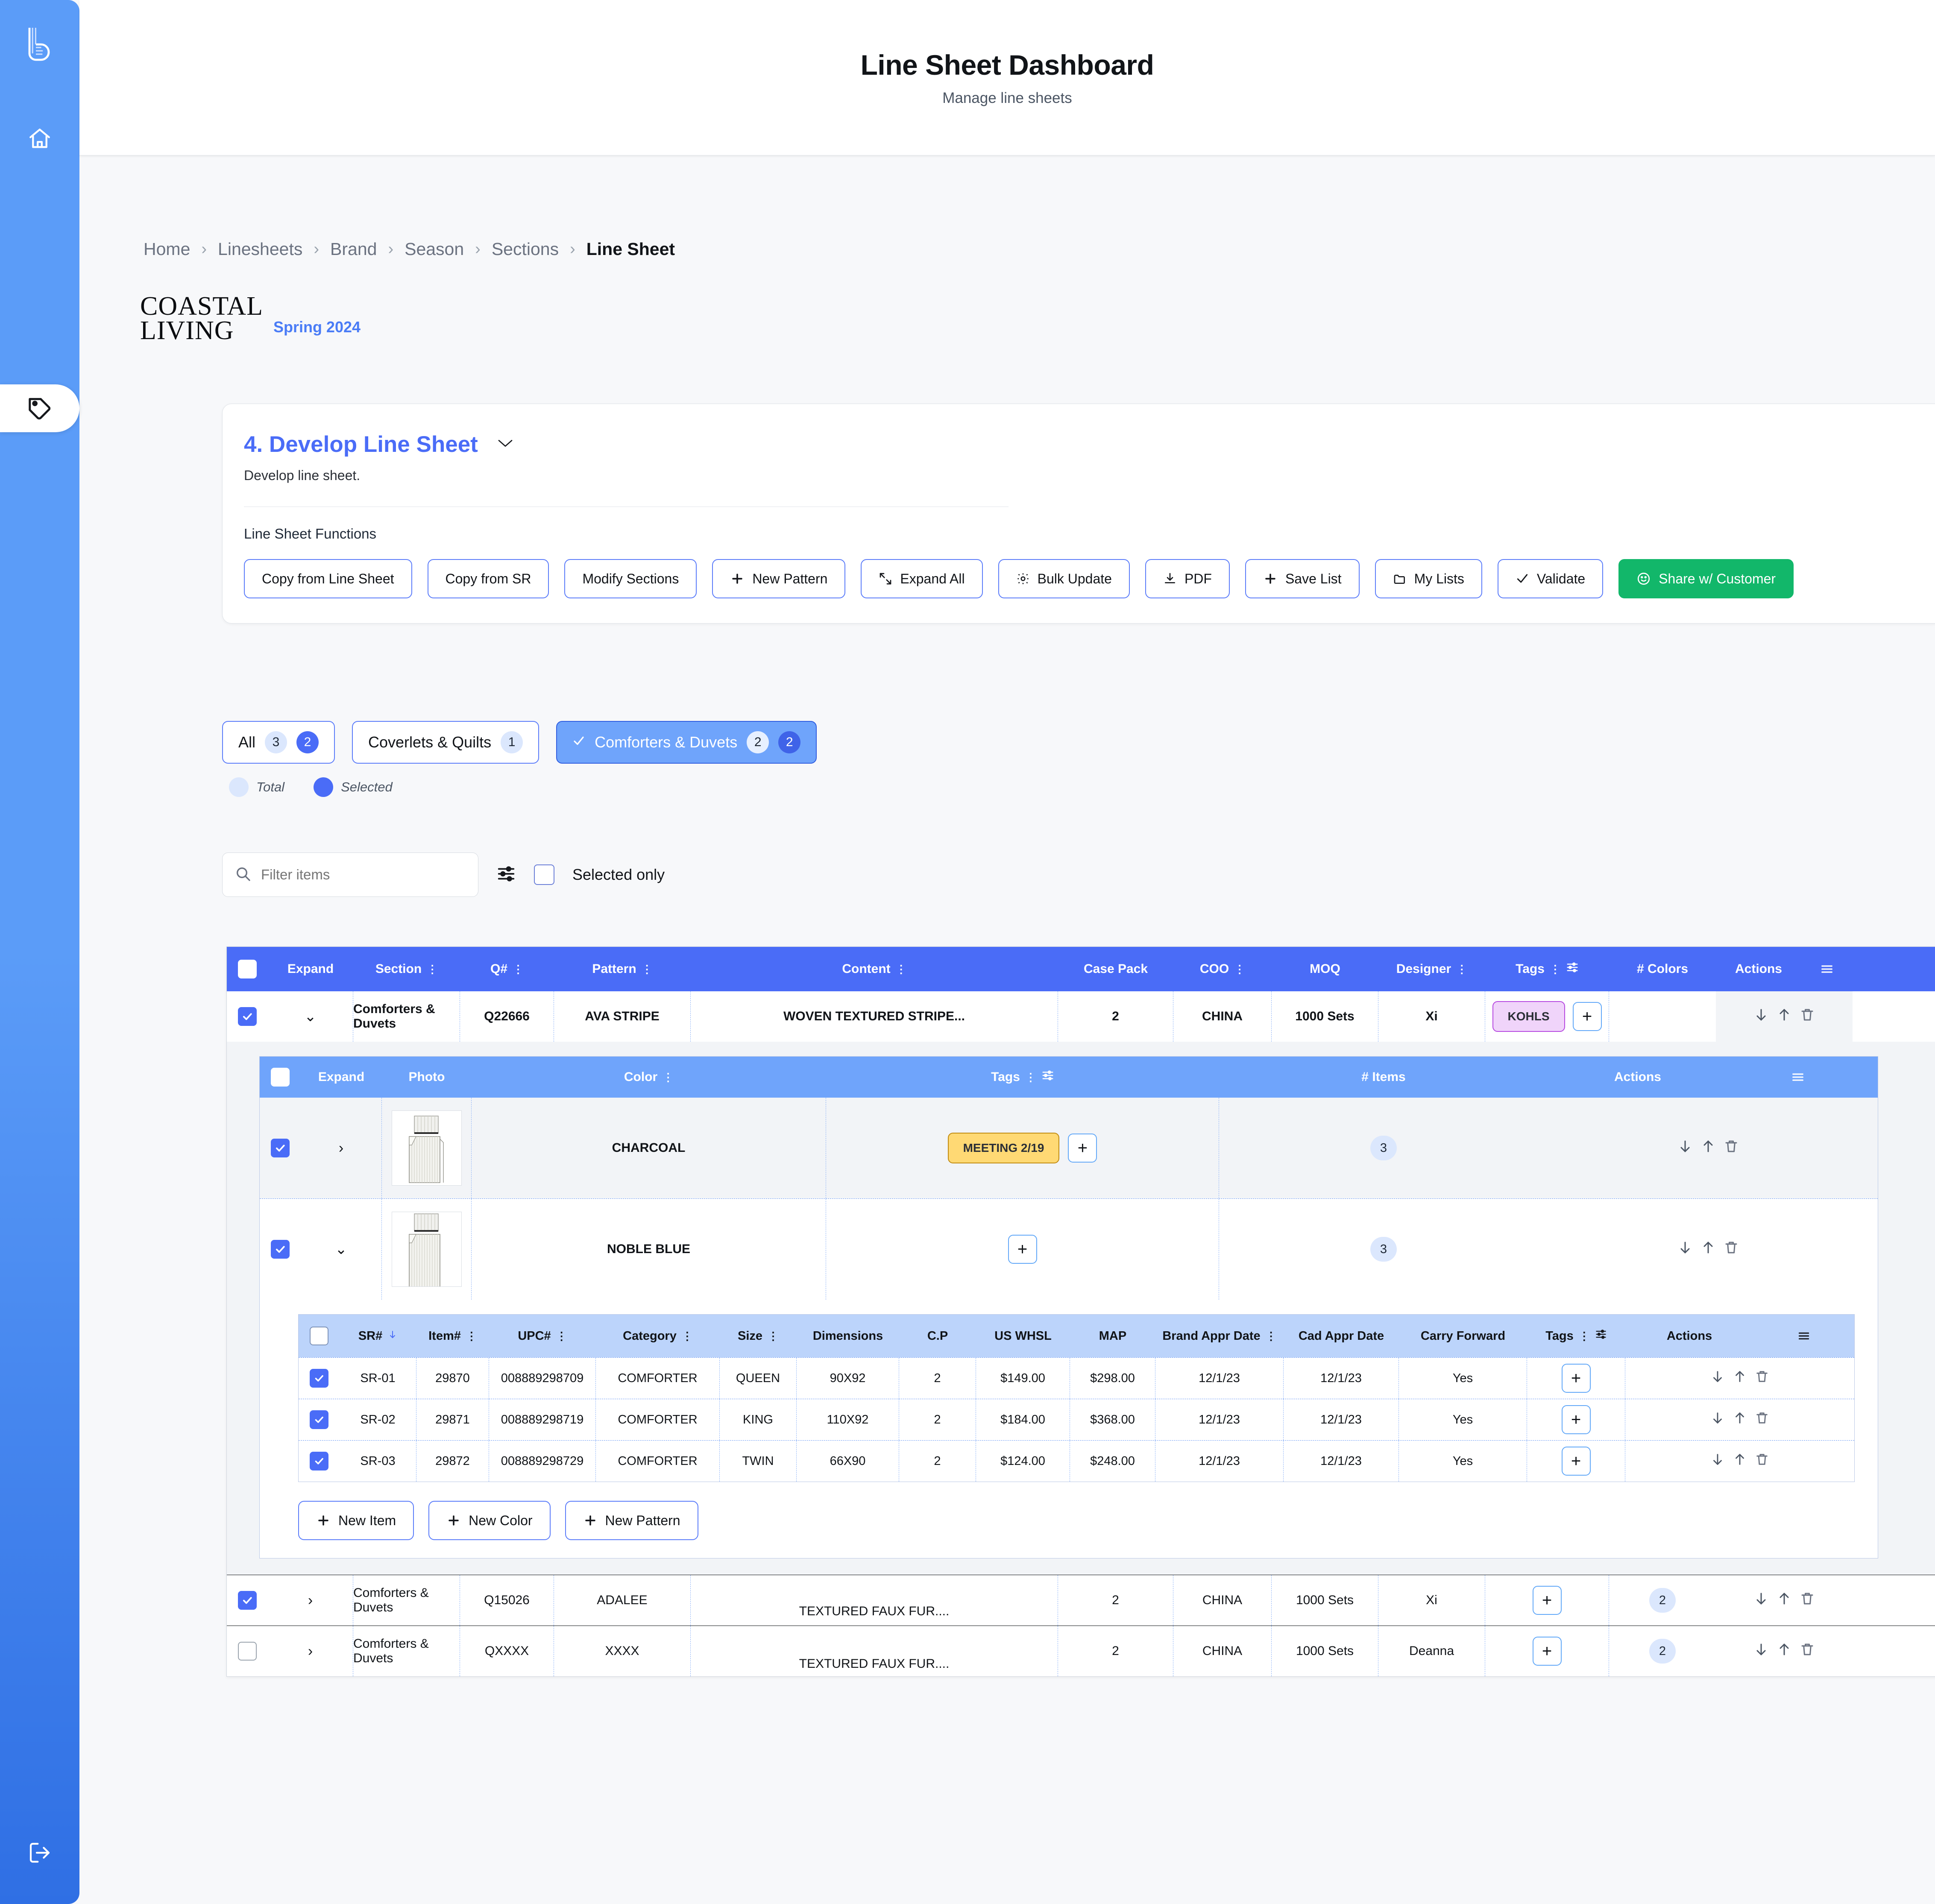 This screenshot has width=1935, height=1904. What do you see at coordinates (1003, 1148) in the screenshot?
I see `tag-chip: MEETING 2/19` at bounding box center [1003, 1148].